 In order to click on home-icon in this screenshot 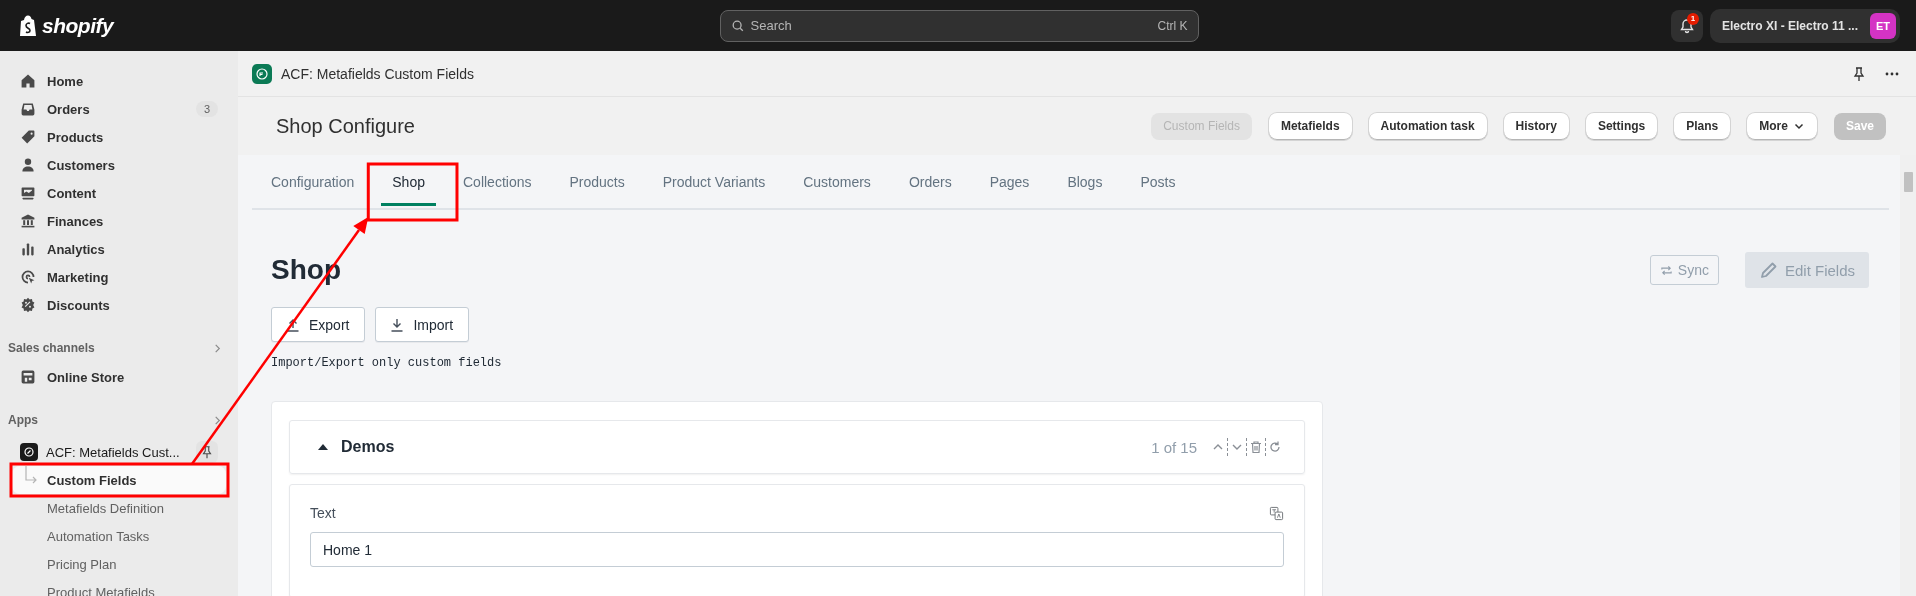, I will do `click(28, 81)`.